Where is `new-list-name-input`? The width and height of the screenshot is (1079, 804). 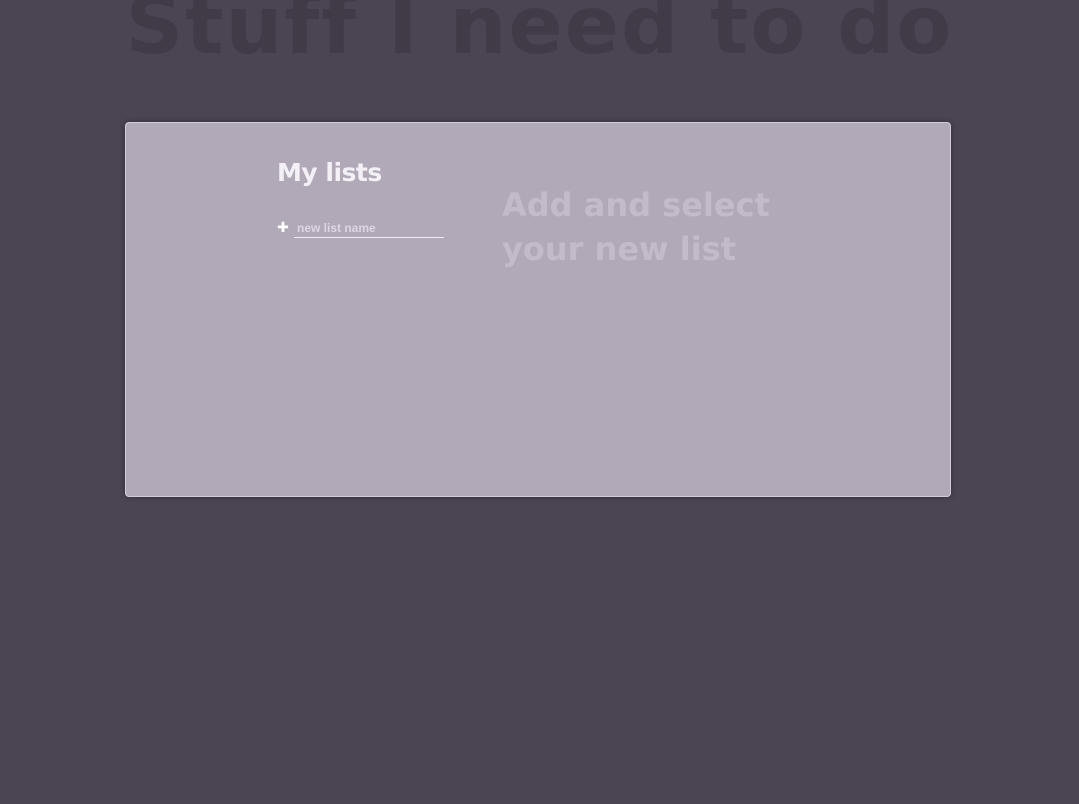 new-list-name-input is located at coordinates (369, 228).